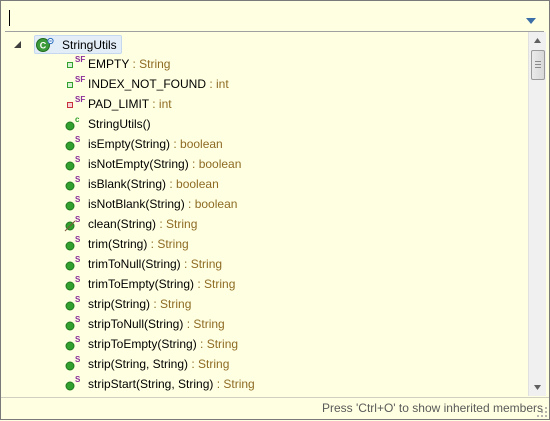 This screenshot has width=550, height=421. Describe the element at coordinates (265, 364) in the screenshot. I see `tree-member-row: Sstrip(String, String) : String` at that location.